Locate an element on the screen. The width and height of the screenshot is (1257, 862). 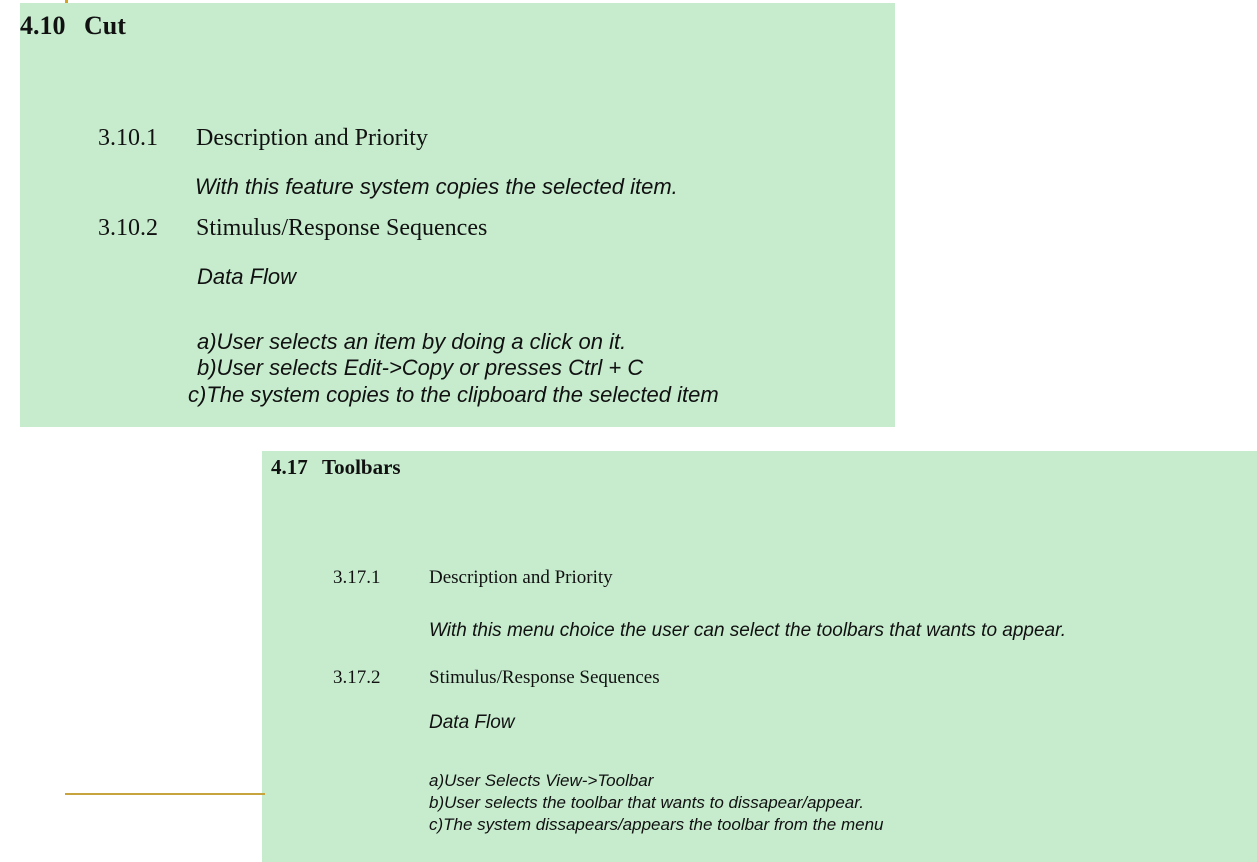
description-heading: 3.10.1 Description and Priority is located at coordinates (263, 138).